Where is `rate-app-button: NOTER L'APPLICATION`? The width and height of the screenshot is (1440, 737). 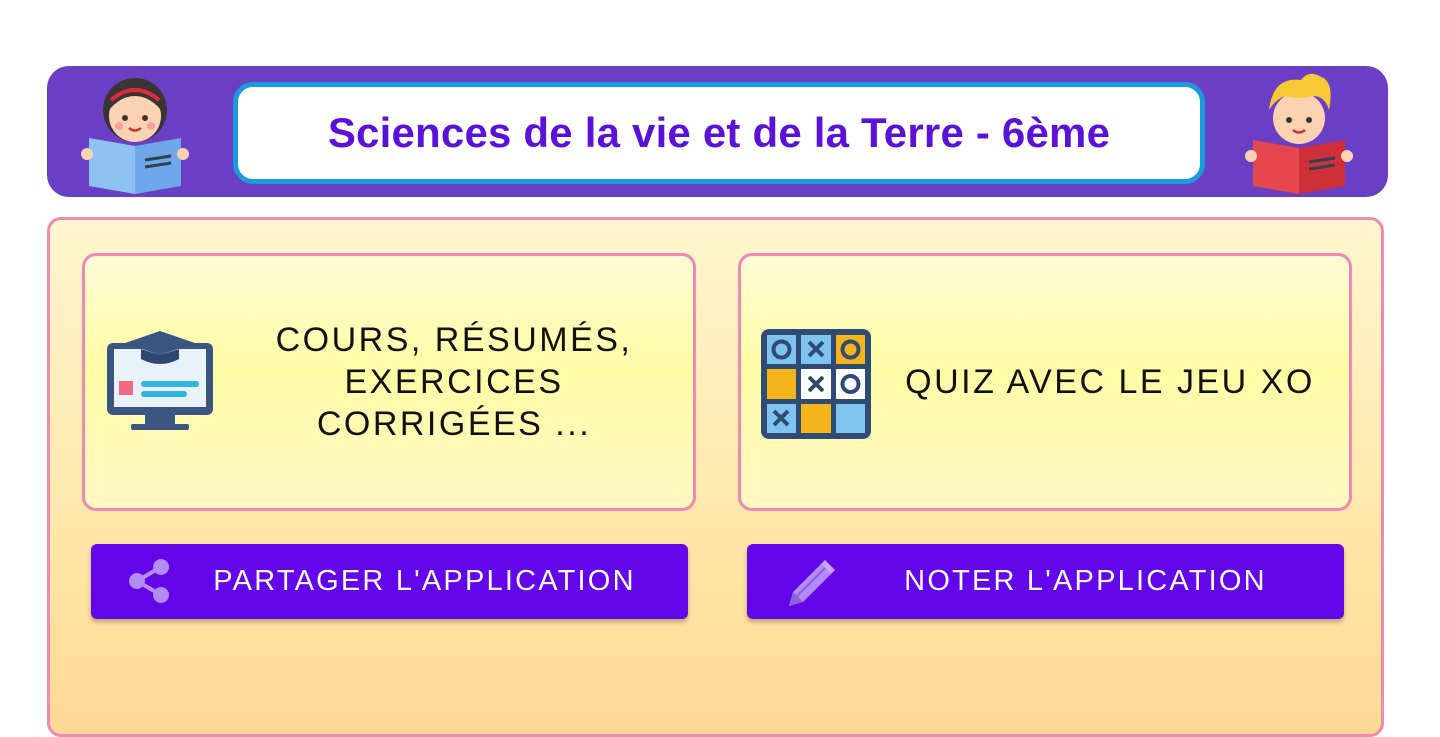 rate-app-button: NOTER L'APPLICATION is located at coordinates (1045, 581).